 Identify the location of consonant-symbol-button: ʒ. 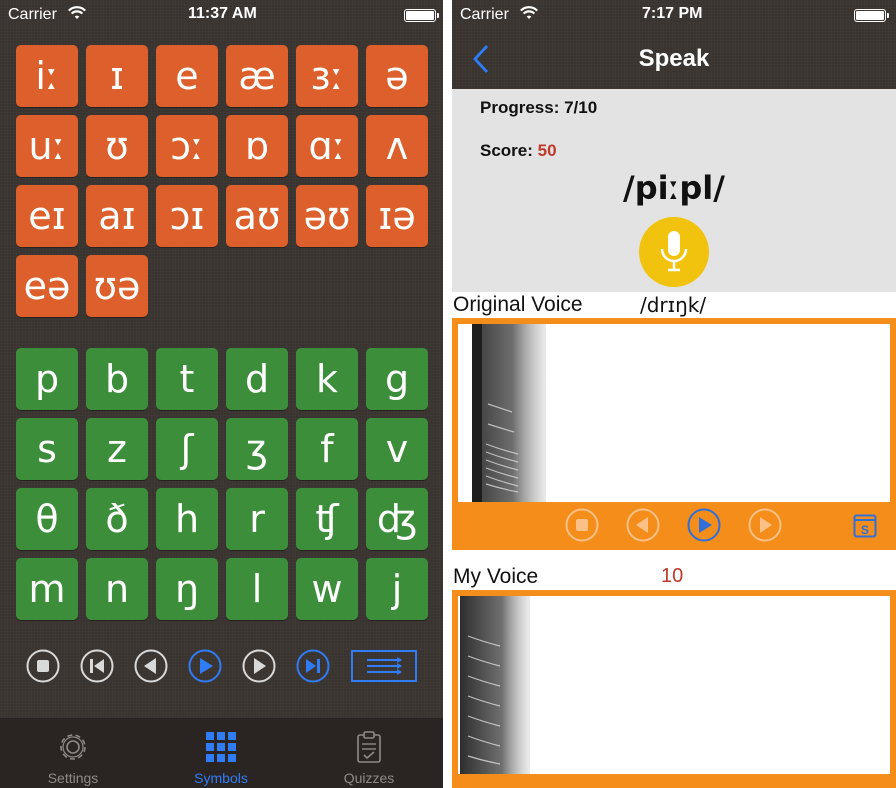
(257, 449).